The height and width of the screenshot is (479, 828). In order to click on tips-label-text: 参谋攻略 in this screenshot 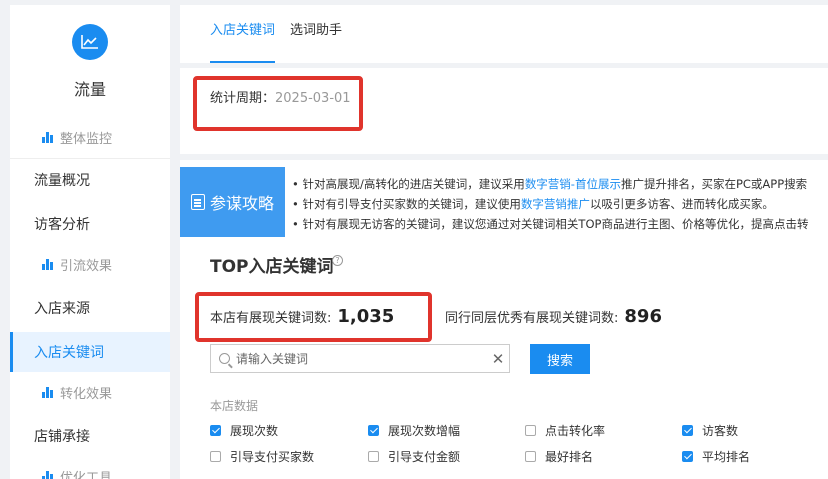, I will do `click(241, 203)`.